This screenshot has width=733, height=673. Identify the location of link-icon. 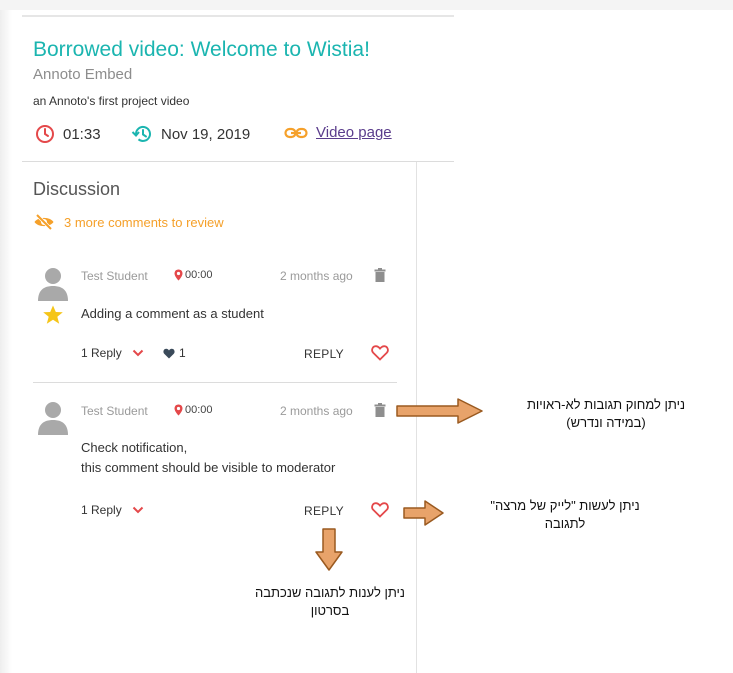
(296, 132).